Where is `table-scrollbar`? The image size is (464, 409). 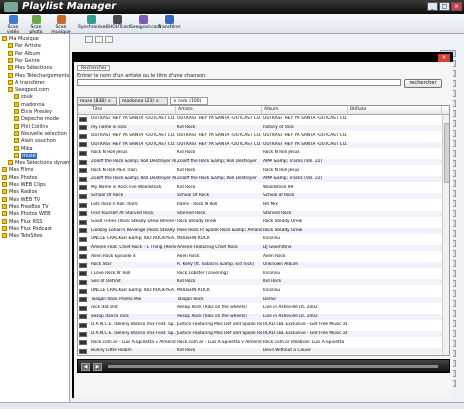
table-scrollbar is located at coordinates (445, 235).